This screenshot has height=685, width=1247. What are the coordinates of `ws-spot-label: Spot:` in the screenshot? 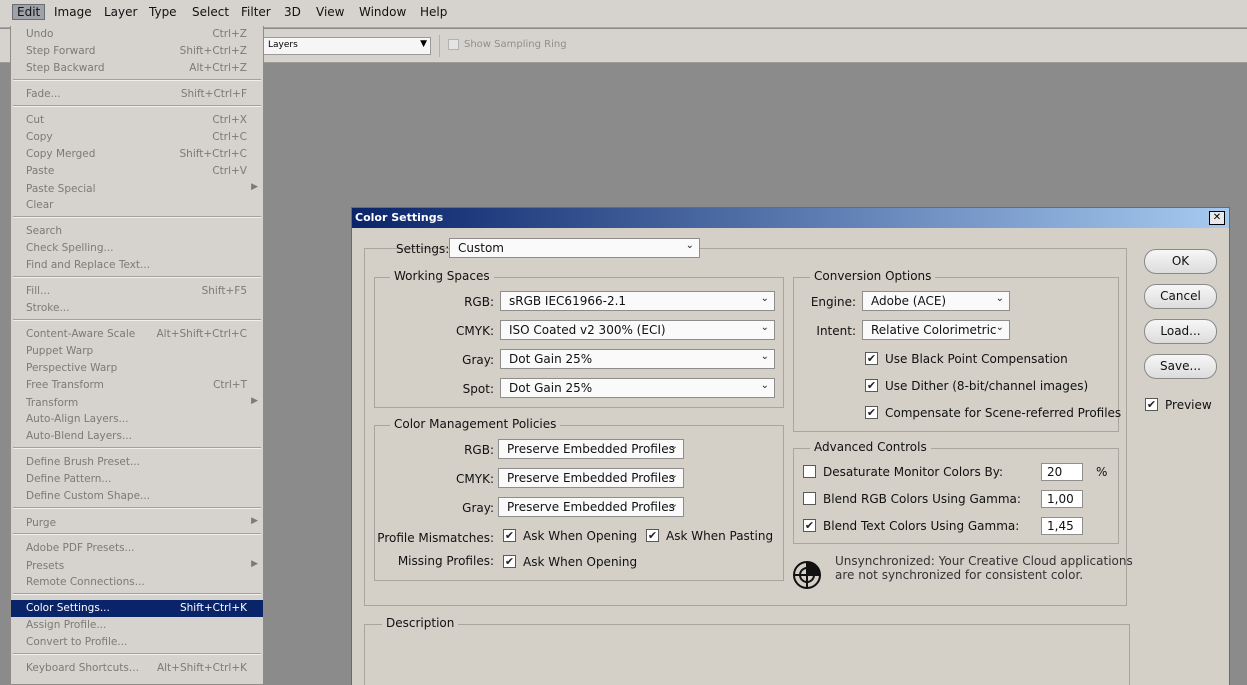 It's located at (478, 389).